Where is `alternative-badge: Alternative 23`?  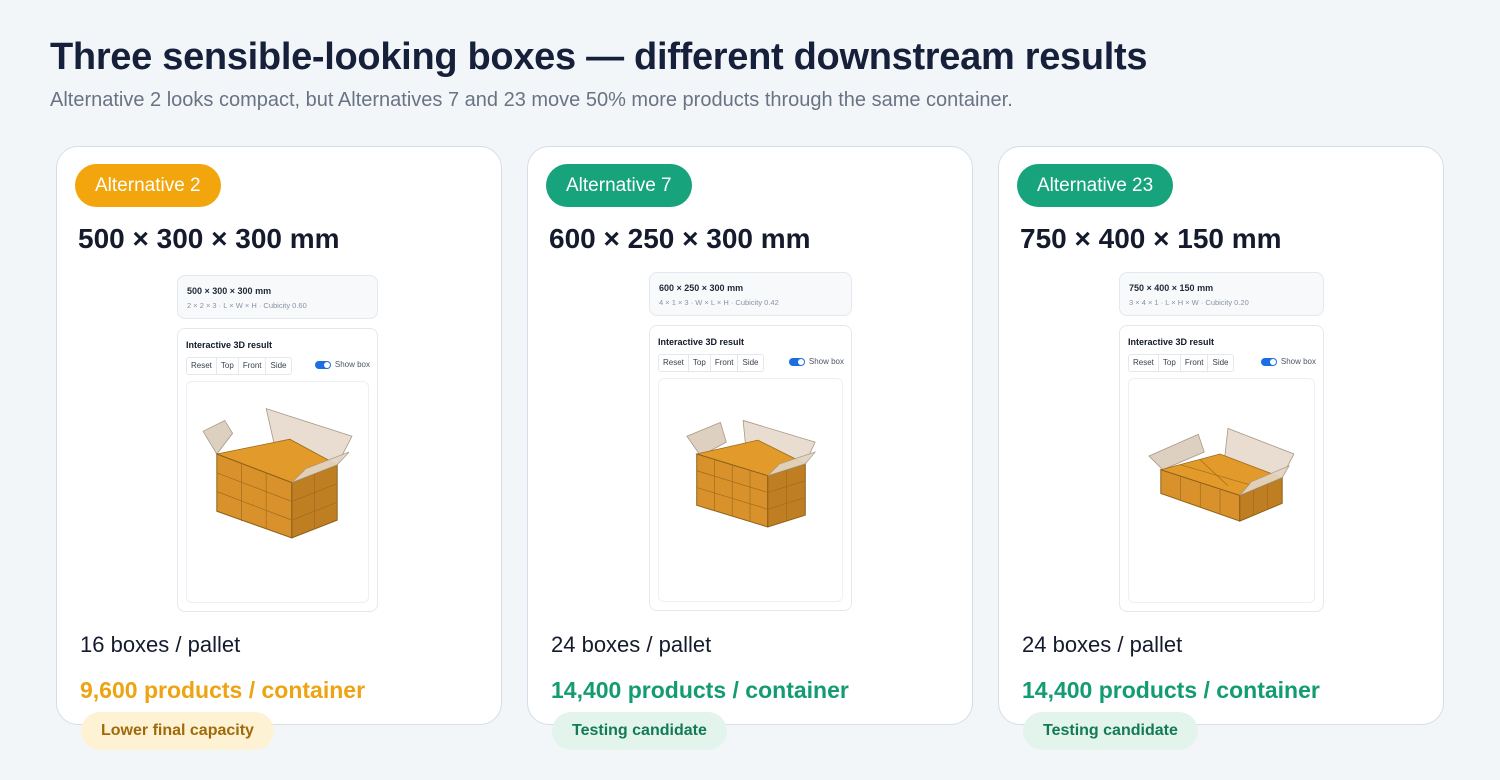
alternative-badge: Alternative 23 is located at coordinates (1095, 185).